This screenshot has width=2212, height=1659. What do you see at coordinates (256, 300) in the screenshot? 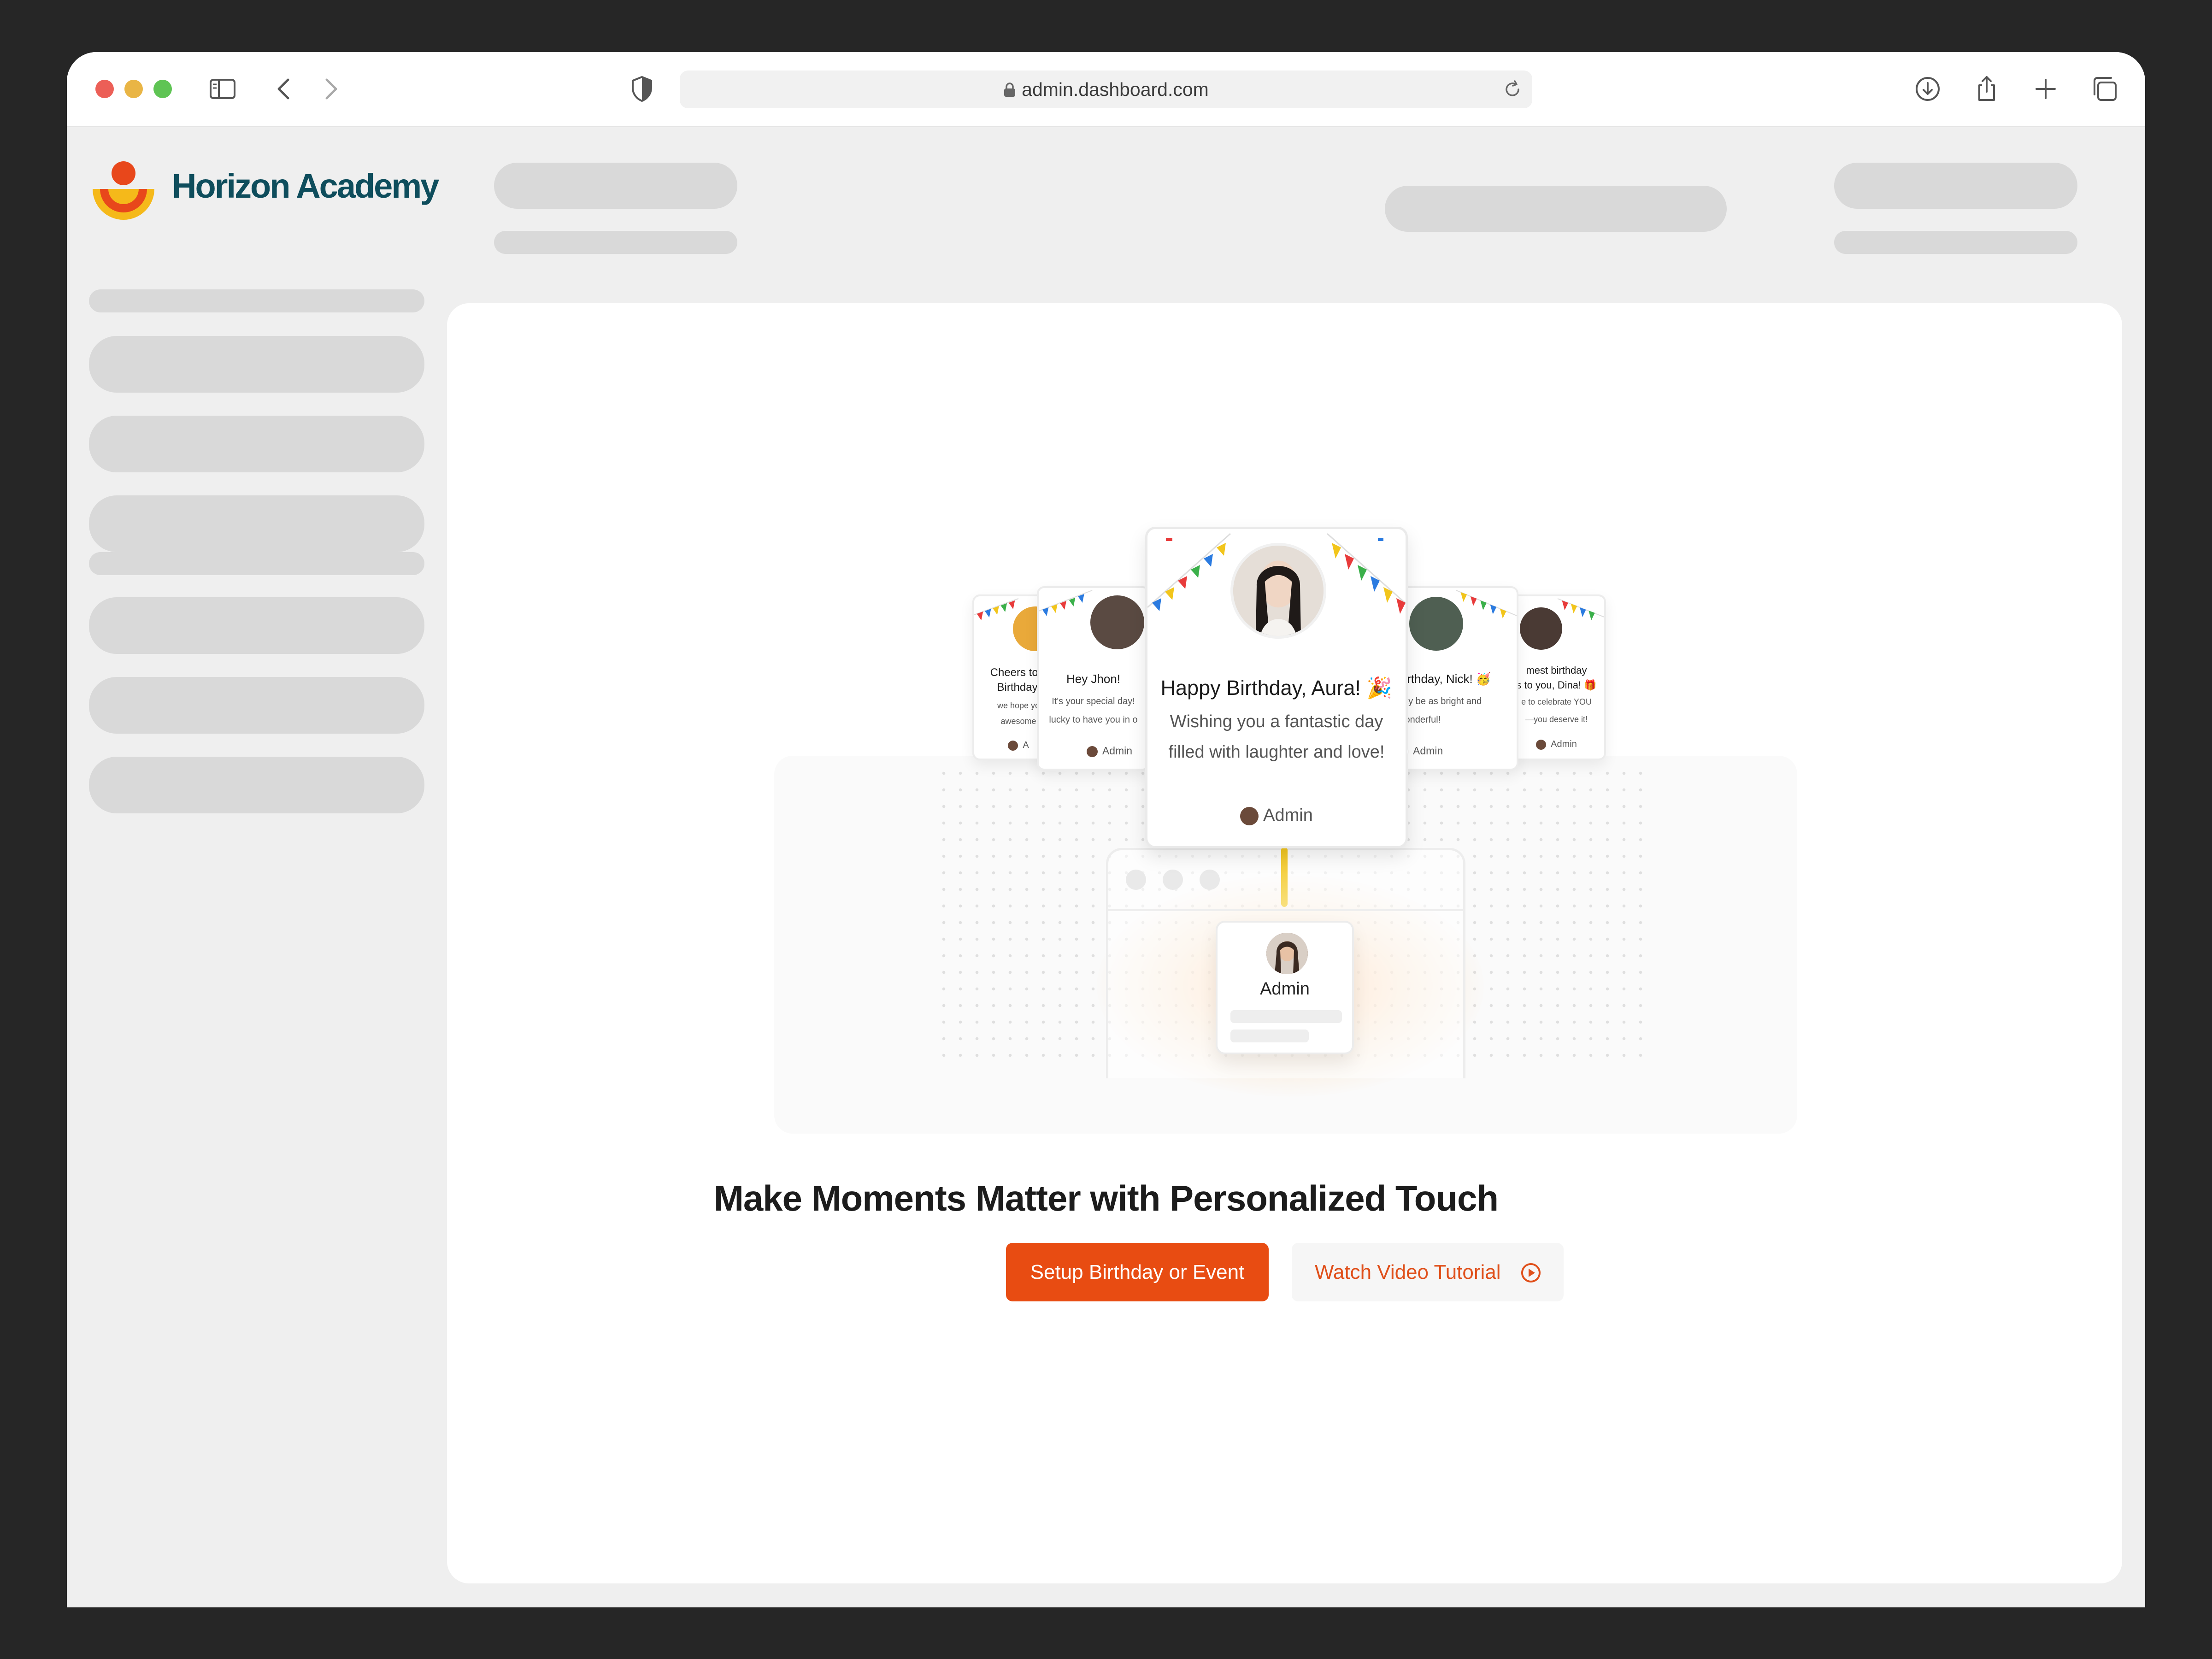
I see `sidebar-heading-skeleton` at bounding box center [256, 300].